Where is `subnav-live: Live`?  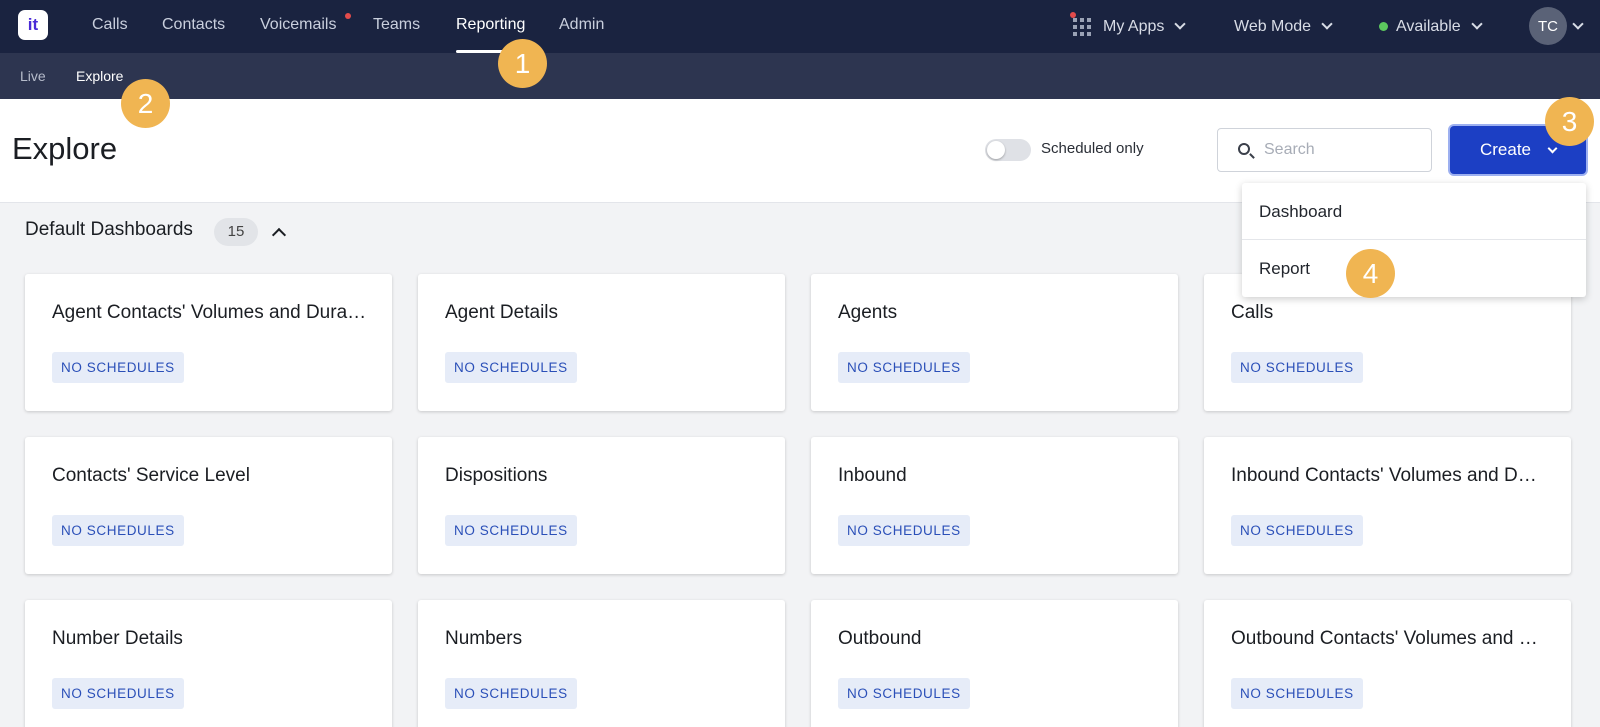
subnav-live: Live is located at coordinates (33, 76).